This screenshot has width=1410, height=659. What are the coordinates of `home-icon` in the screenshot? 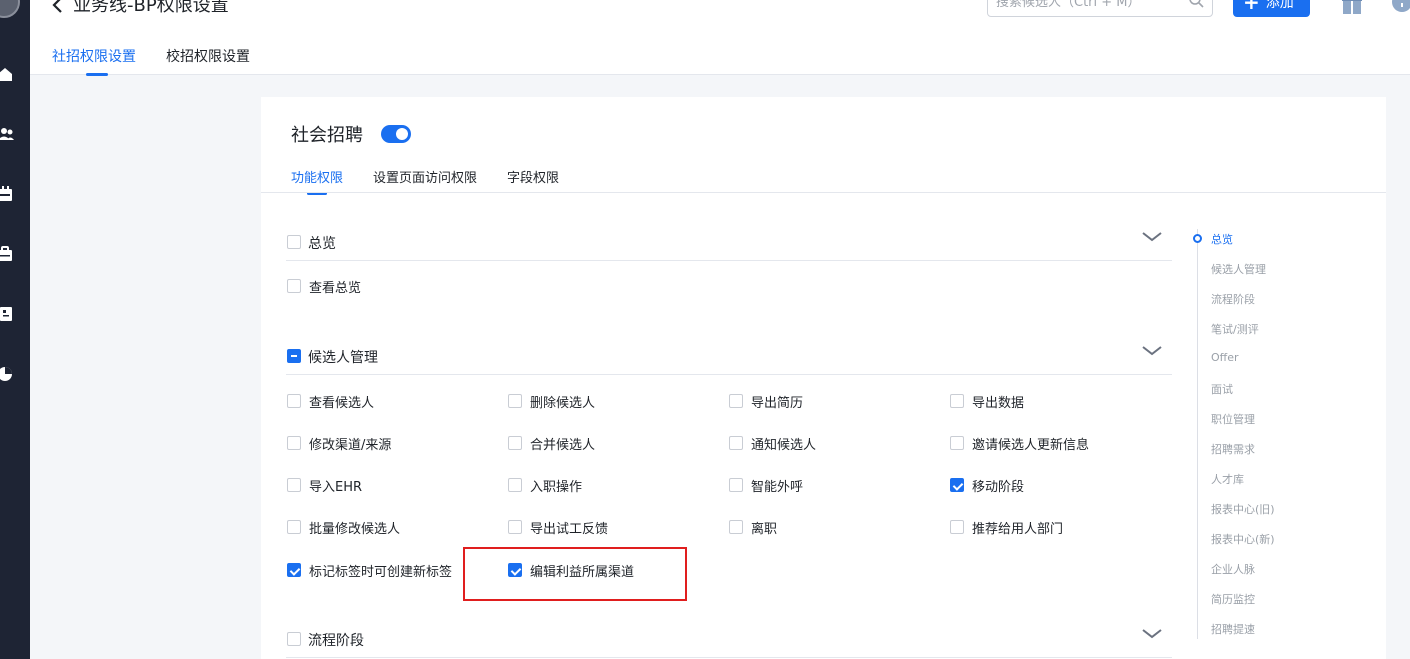 It's located at (7, 74).